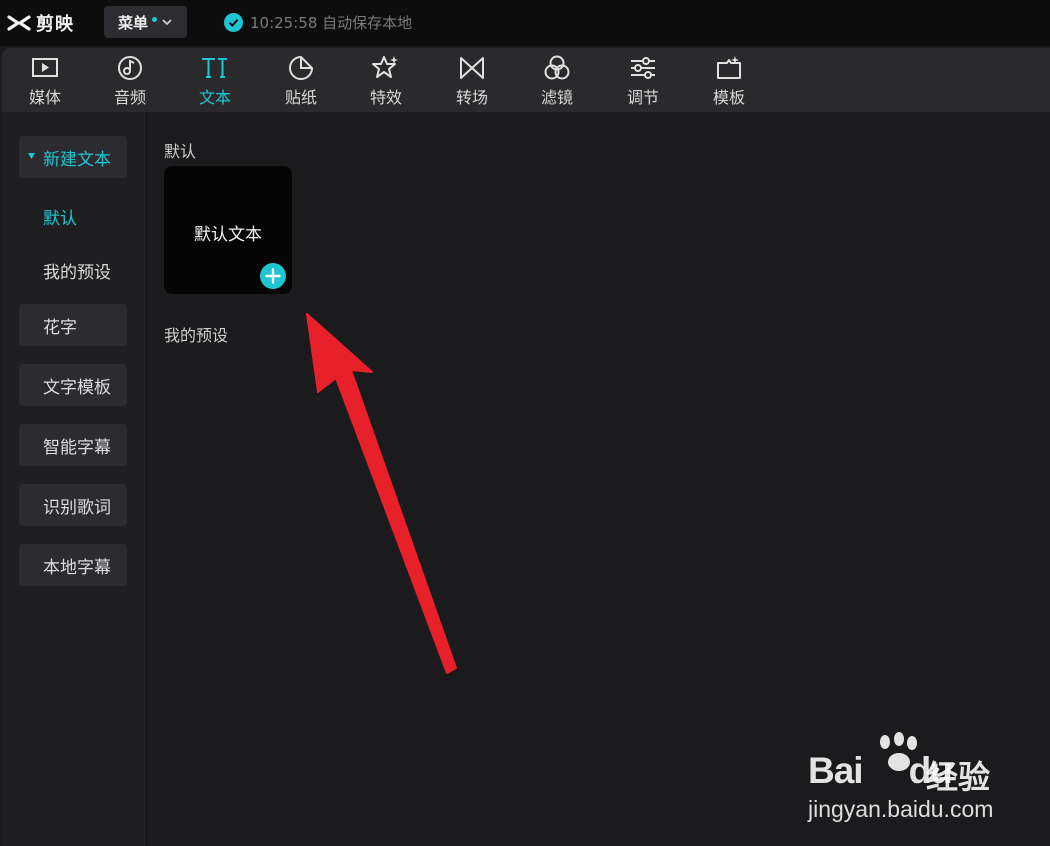 This screenshot has height=846, width=1050. Describe the element at coordinates (386, 82) in the screenshot. I see `tab-effects: 特效` at that location.